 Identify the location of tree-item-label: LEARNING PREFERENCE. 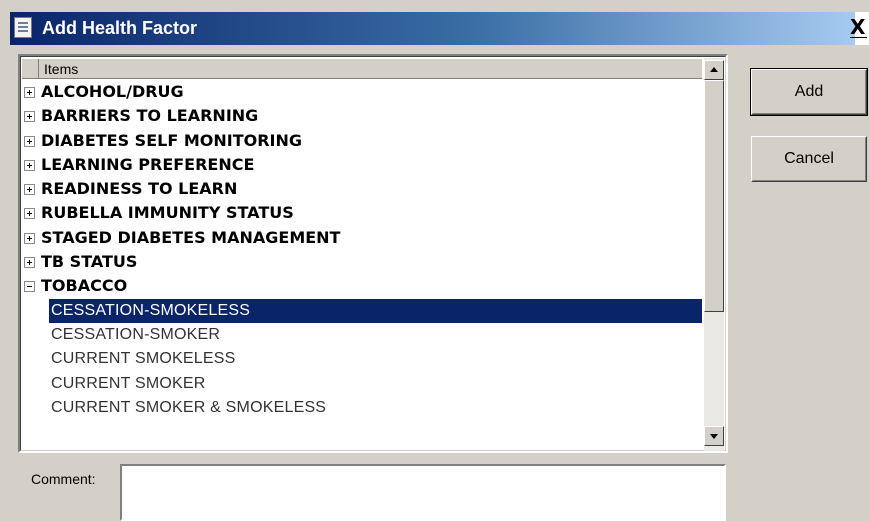
(148, 164).